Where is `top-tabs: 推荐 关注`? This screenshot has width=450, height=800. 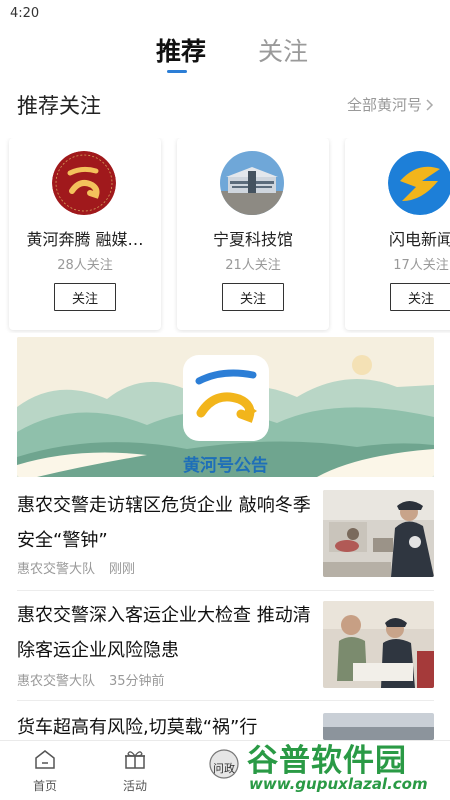 top-tabs: 推荐 关注 is located at coordinates (225, 55).